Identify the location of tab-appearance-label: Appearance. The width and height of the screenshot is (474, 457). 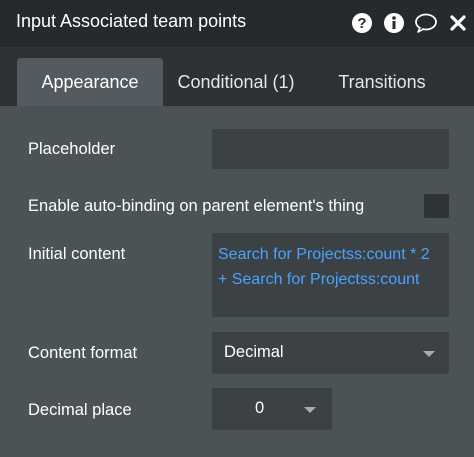
(90, 81).